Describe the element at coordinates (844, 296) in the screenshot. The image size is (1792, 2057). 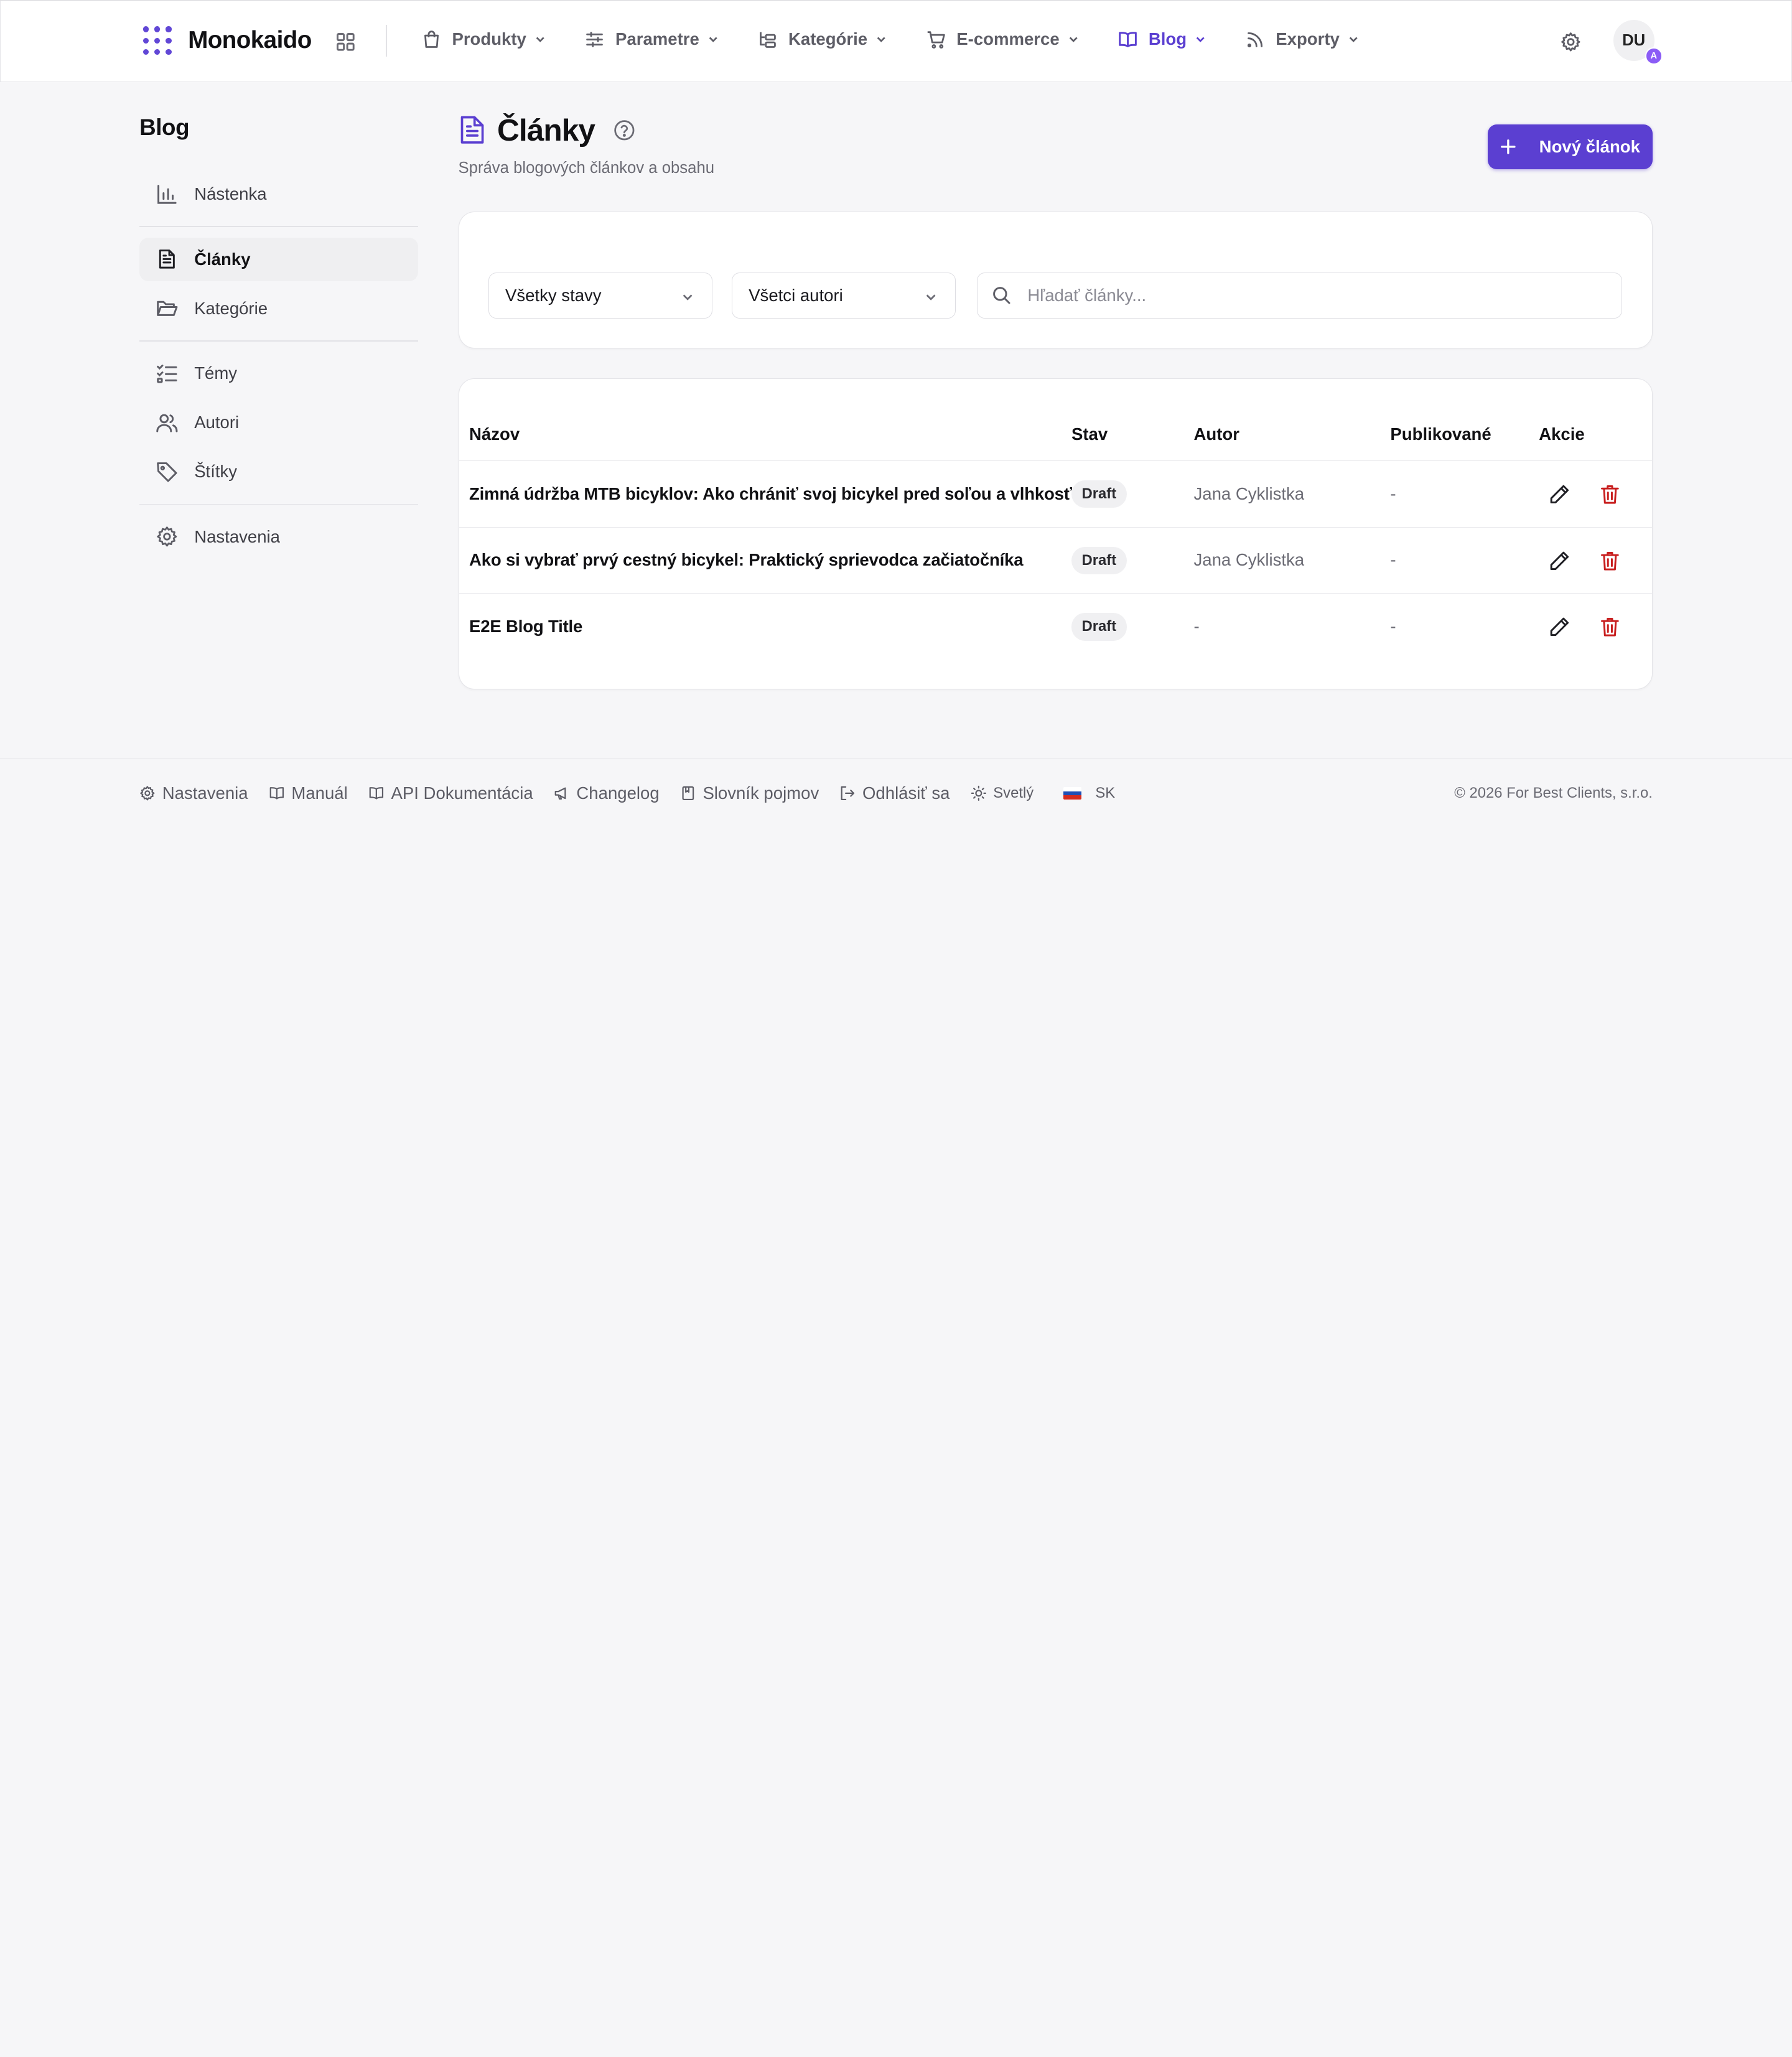
I see `author-filter-select: Všetci autori` at that location.